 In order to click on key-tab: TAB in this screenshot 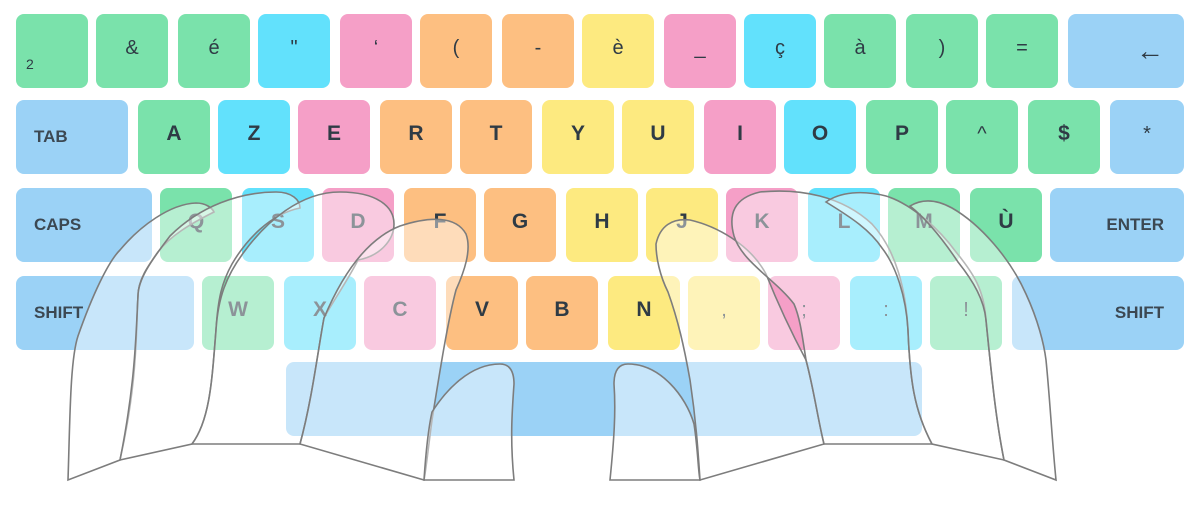, I will do `click(72, 137)`.